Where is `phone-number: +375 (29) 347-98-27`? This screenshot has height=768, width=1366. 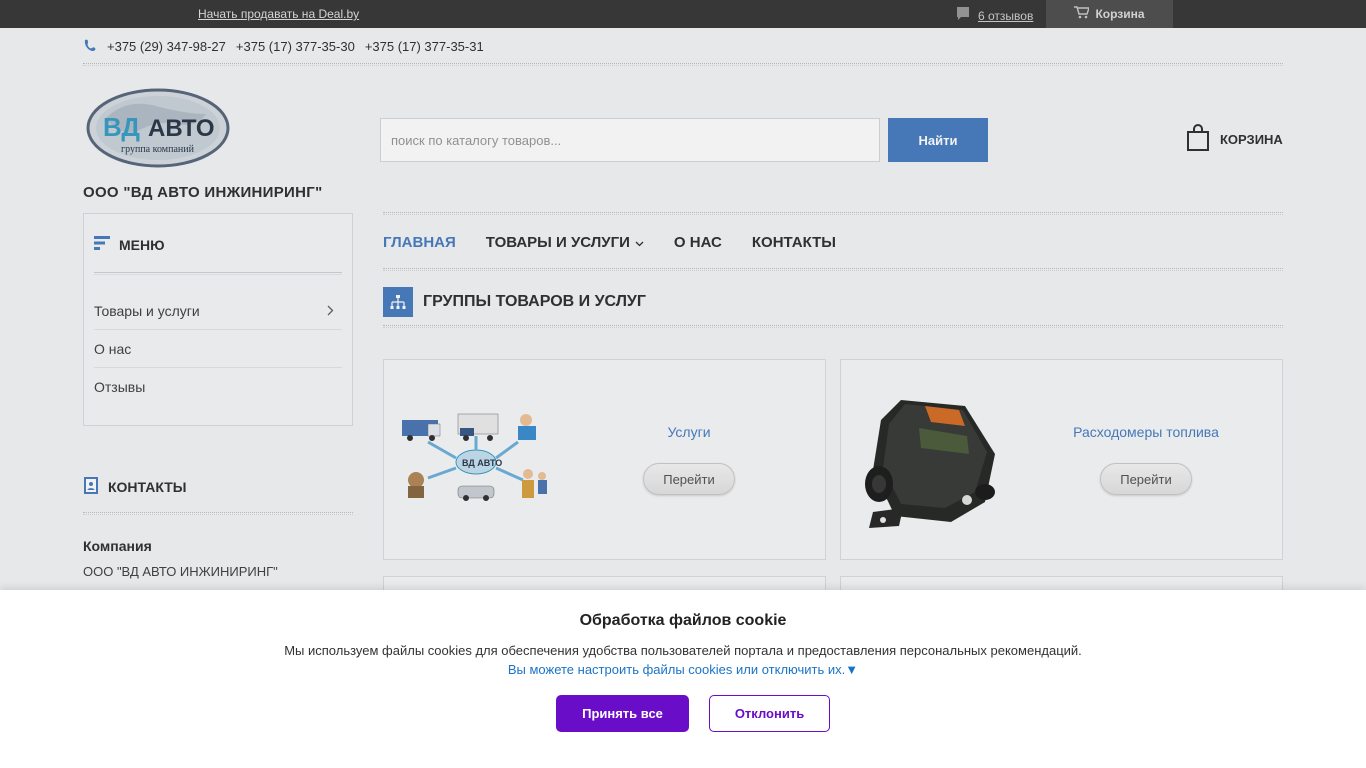 phone-number: +375 (29) 347-98-27 is located at coordinates (166, 46).